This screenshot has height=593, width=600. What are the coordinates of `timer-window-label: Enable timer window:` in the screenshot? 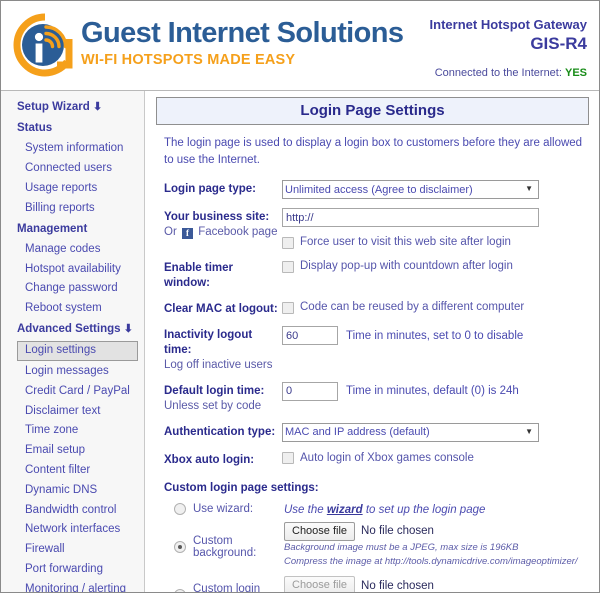 It's located at (199, 276).